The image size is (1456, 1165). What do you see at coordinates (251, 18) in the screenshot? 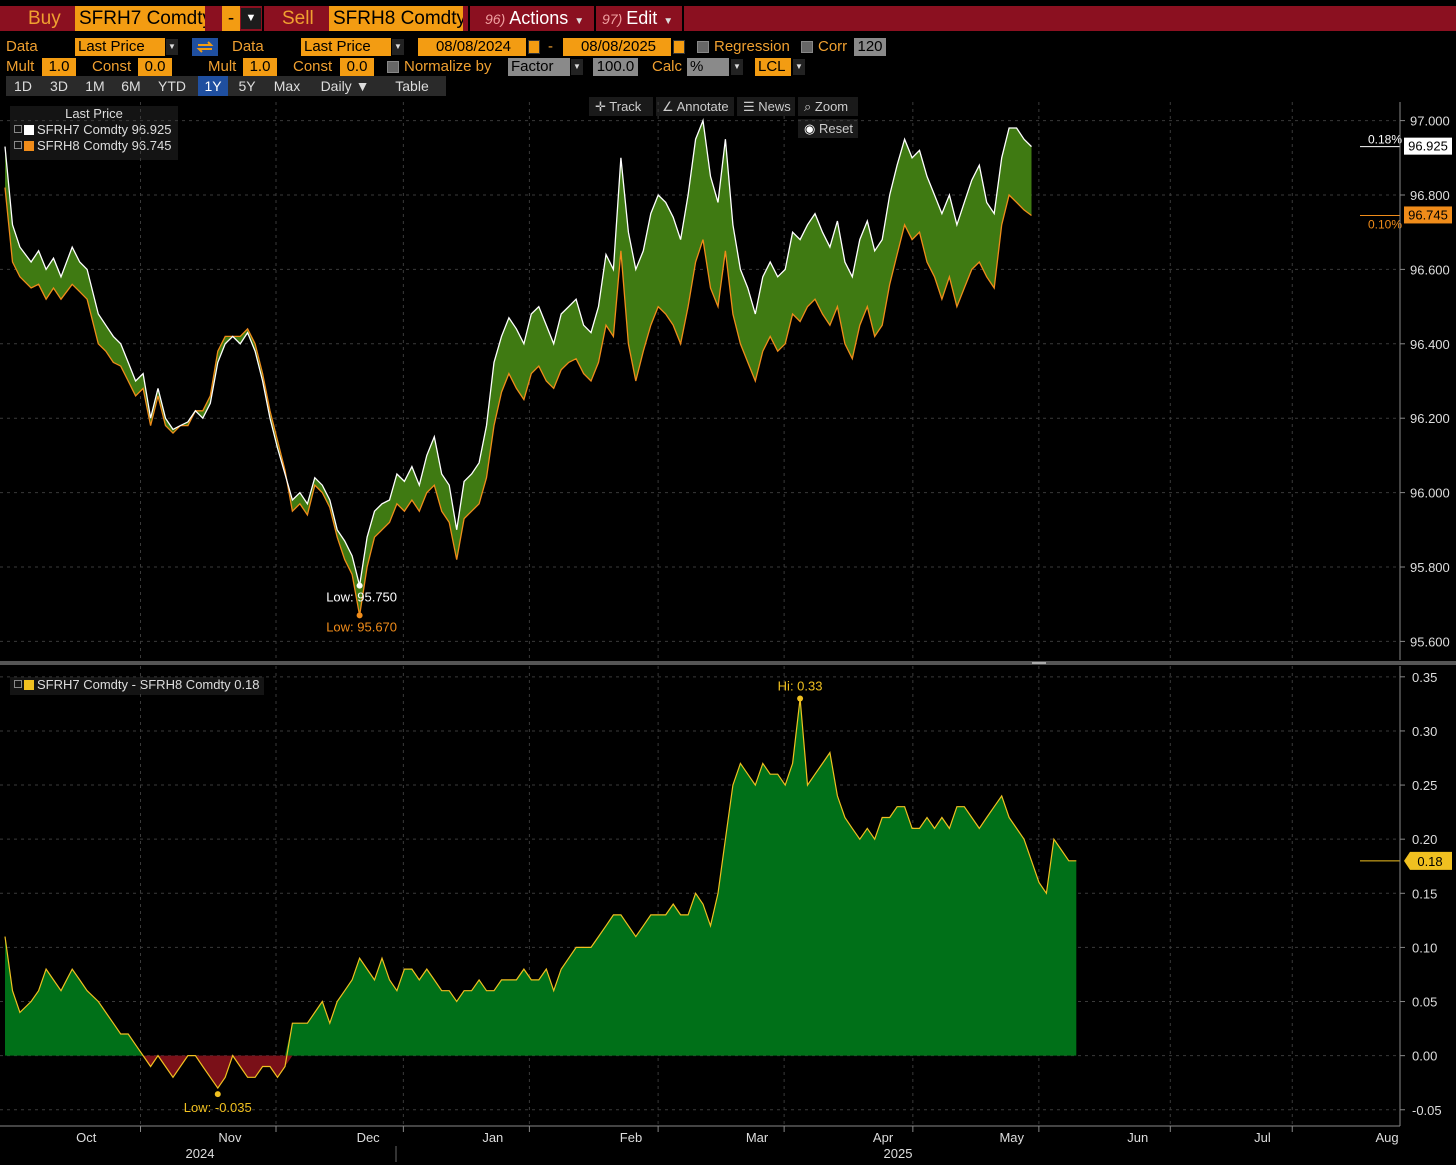
I see `operator-dropdown-icon: ▼` at bounding box center [251, 18].